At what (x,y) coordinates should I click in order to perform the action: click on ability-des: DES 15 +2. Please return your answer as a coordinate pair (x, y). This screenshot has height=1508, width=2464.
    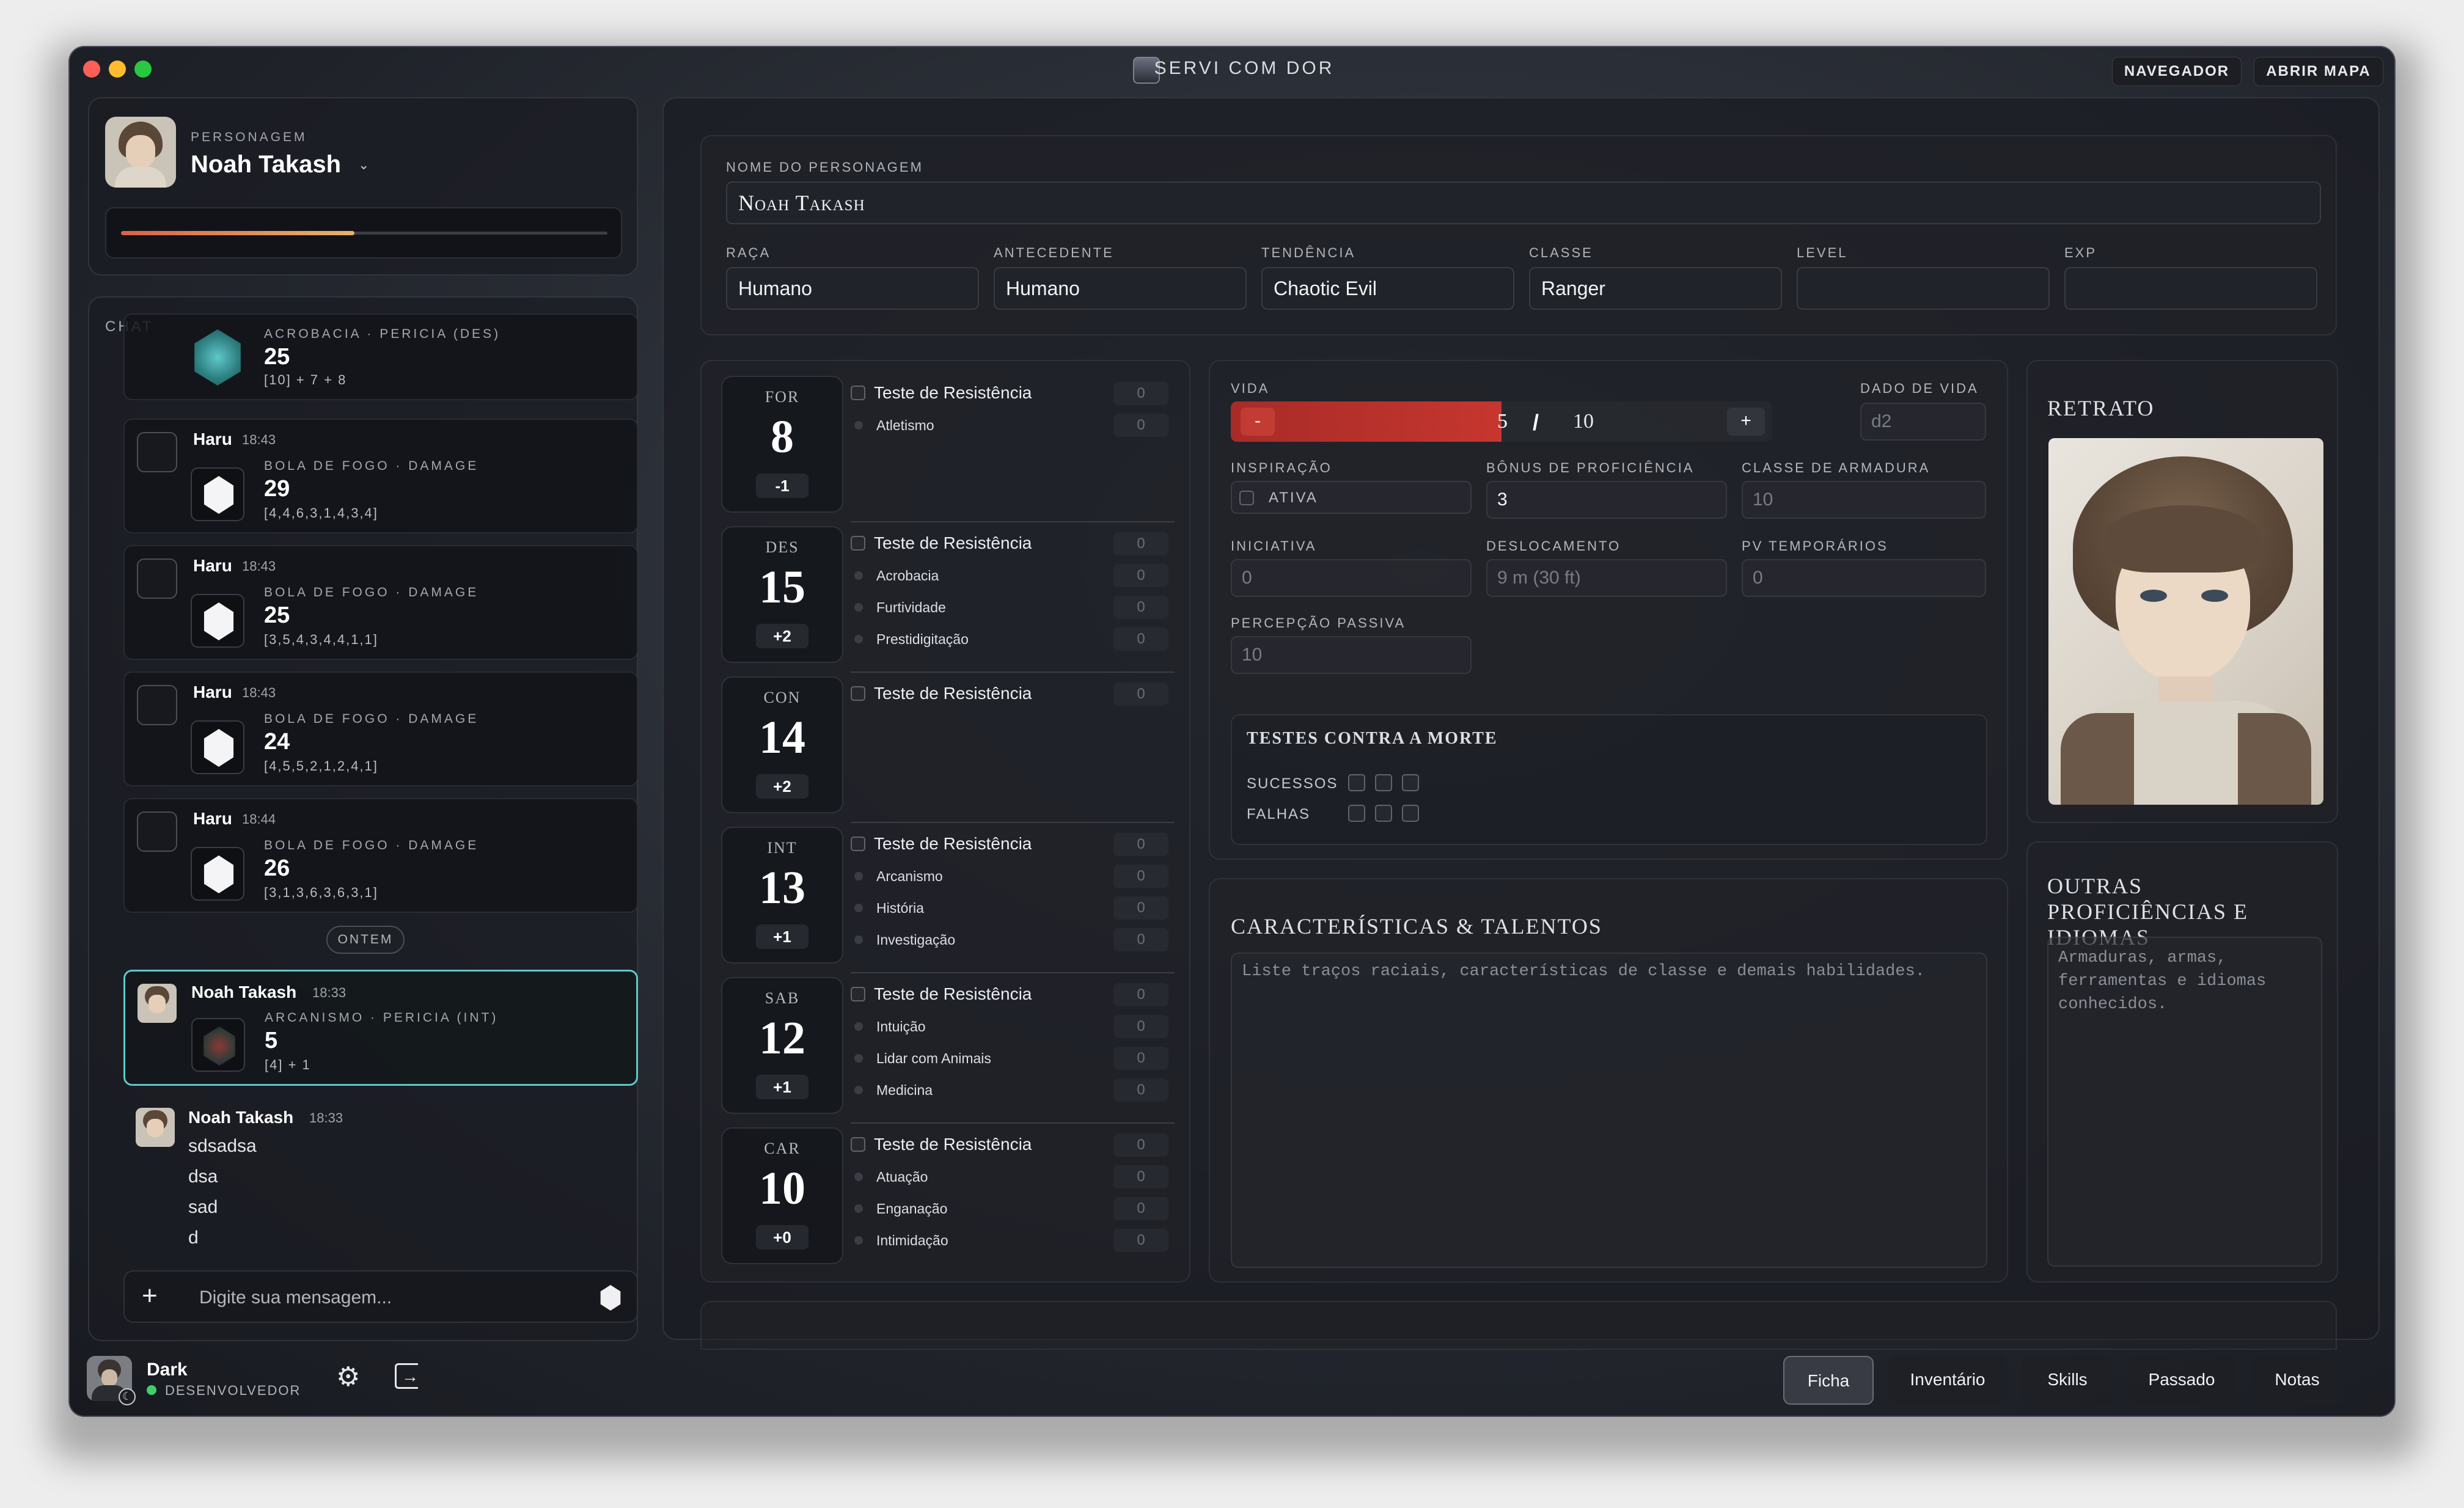
    Looking at the image, I should click on (782, 594).